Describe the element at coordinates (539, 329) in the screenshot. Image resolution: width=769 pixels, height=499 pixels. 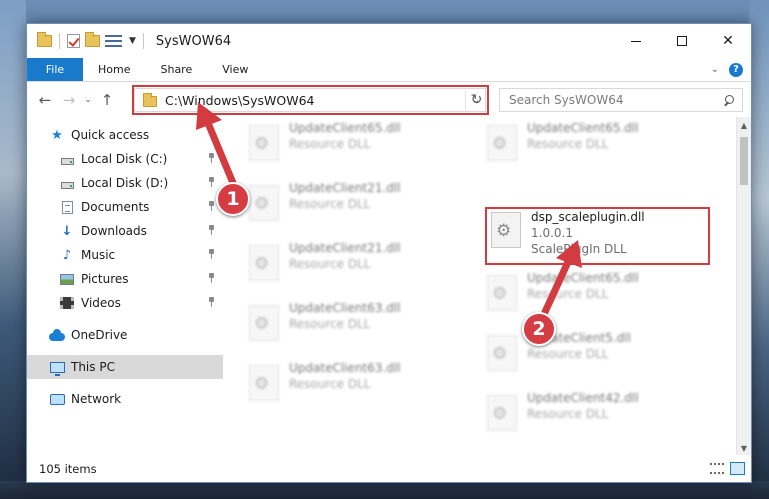
I see `step-2-badge: 2` at that location.